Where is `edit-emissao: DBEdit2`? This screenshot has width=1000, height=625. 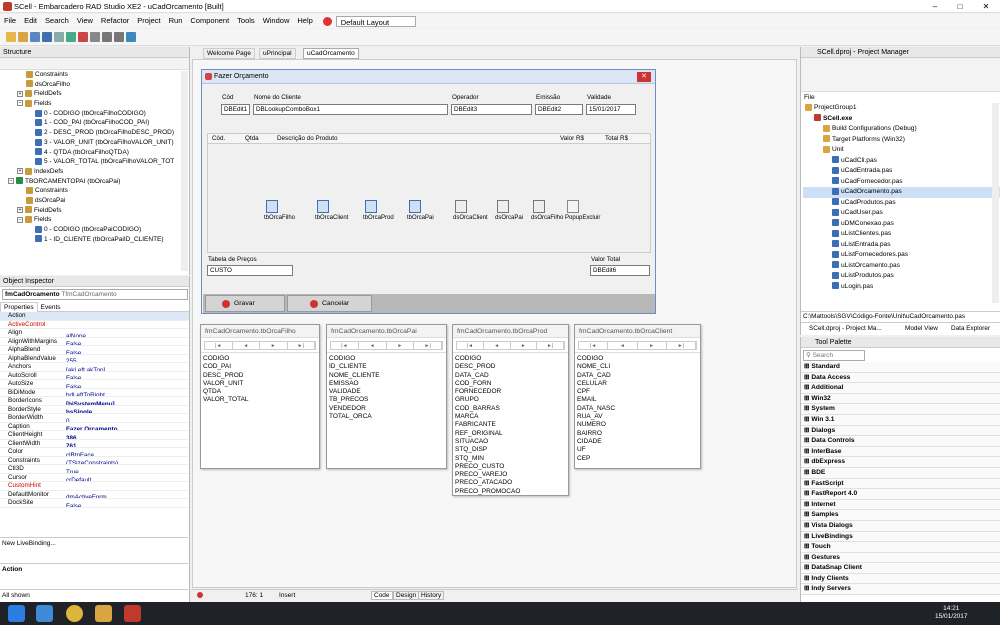
edit-emissao: DBEdit2 is located at coordinates (559, 109).